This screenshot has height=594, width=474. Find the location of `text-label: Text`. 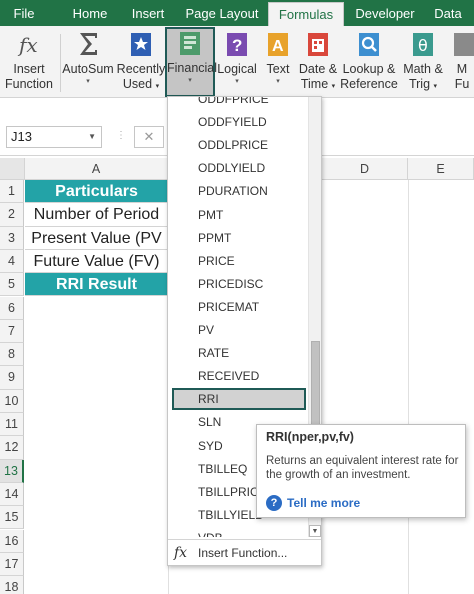

text-label: Text is located at coordinates (278, 69).